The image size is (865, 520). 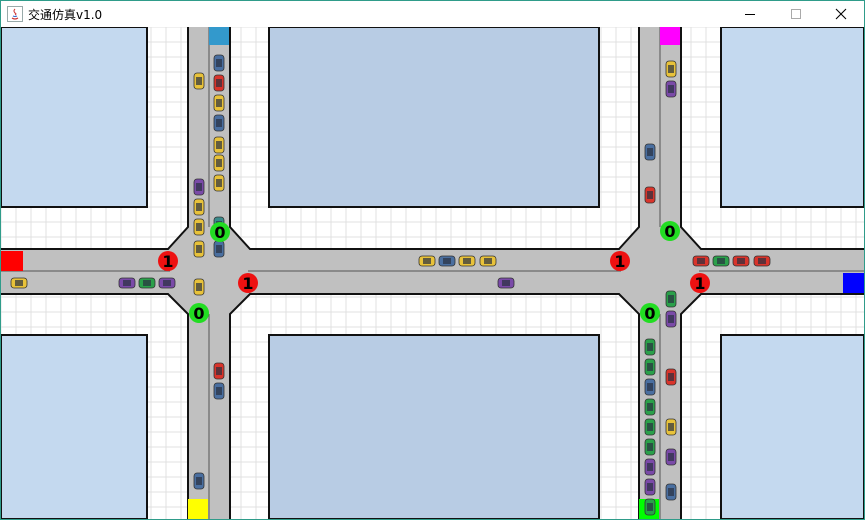 What do you see at coordinates (198, 509) in the screenshot?
I see `spawn-south-west` at bounding box center [198, 509].